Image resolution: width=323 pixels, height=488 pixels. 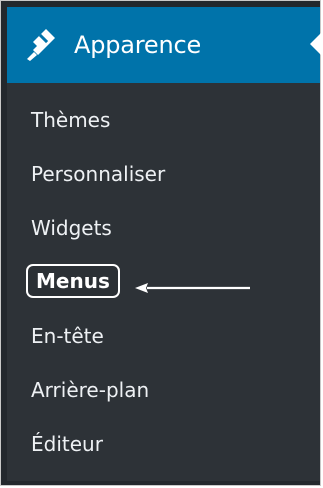 I want to click on submenu-item-widgets: Widgets, so click(x=71, y=228).